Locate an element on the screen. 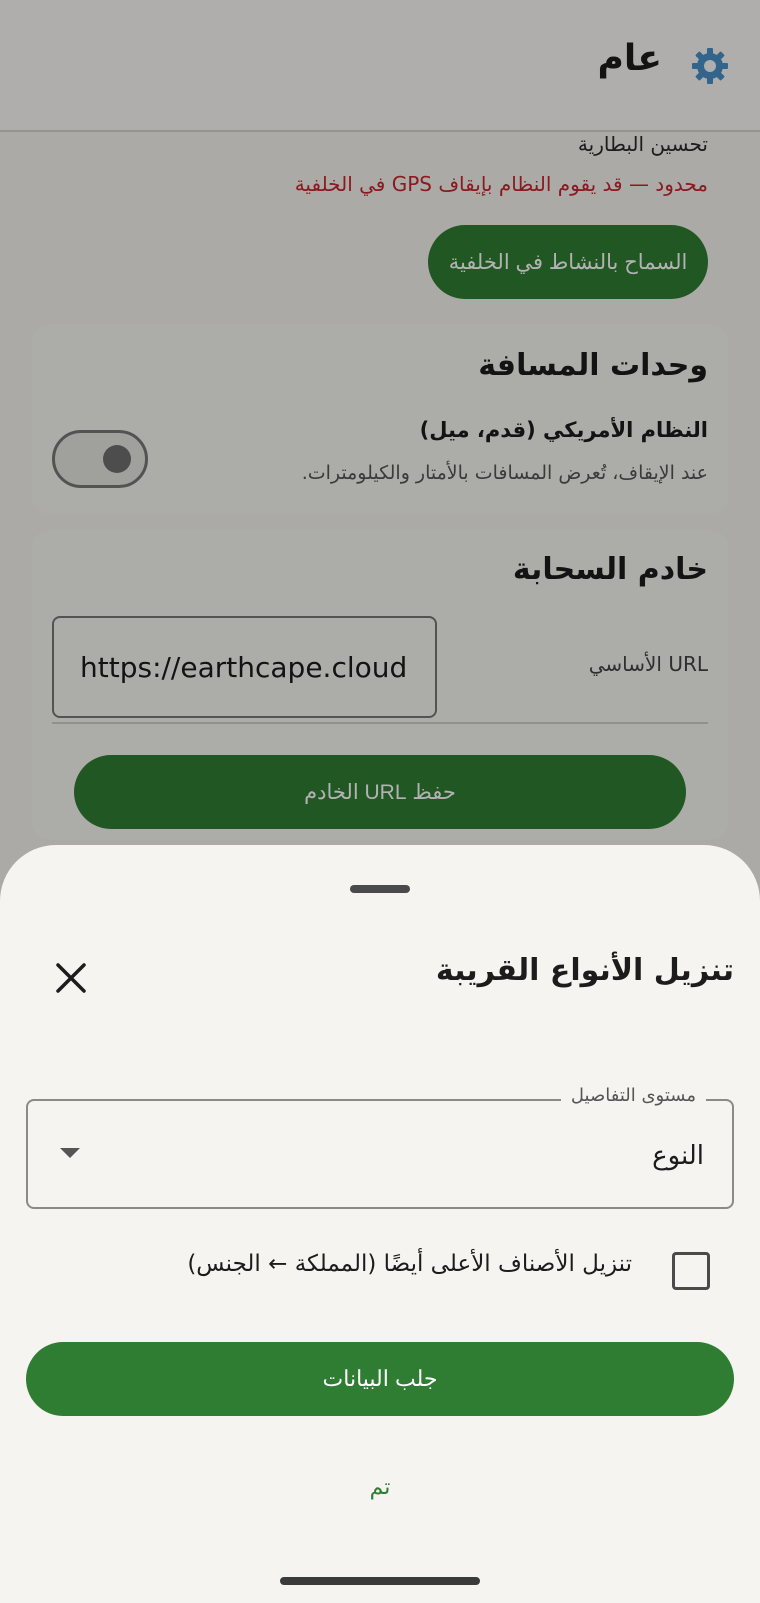 This screenshot has height=1603, width=760. detail-level-label: مستوى التفاصيل is located at coordinates (633, 1095).